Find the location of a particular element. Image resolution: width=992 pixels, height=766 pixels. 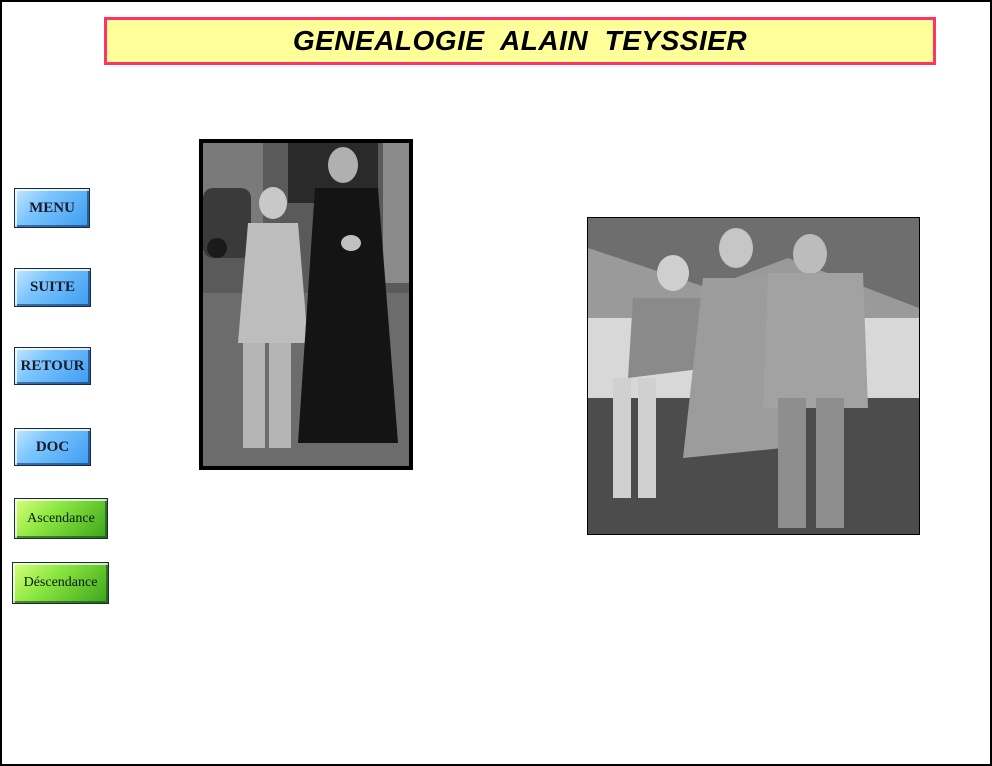

page-title: GENEALOGIE ALAIN TEYSSIER is located at coordinates (520, 40).